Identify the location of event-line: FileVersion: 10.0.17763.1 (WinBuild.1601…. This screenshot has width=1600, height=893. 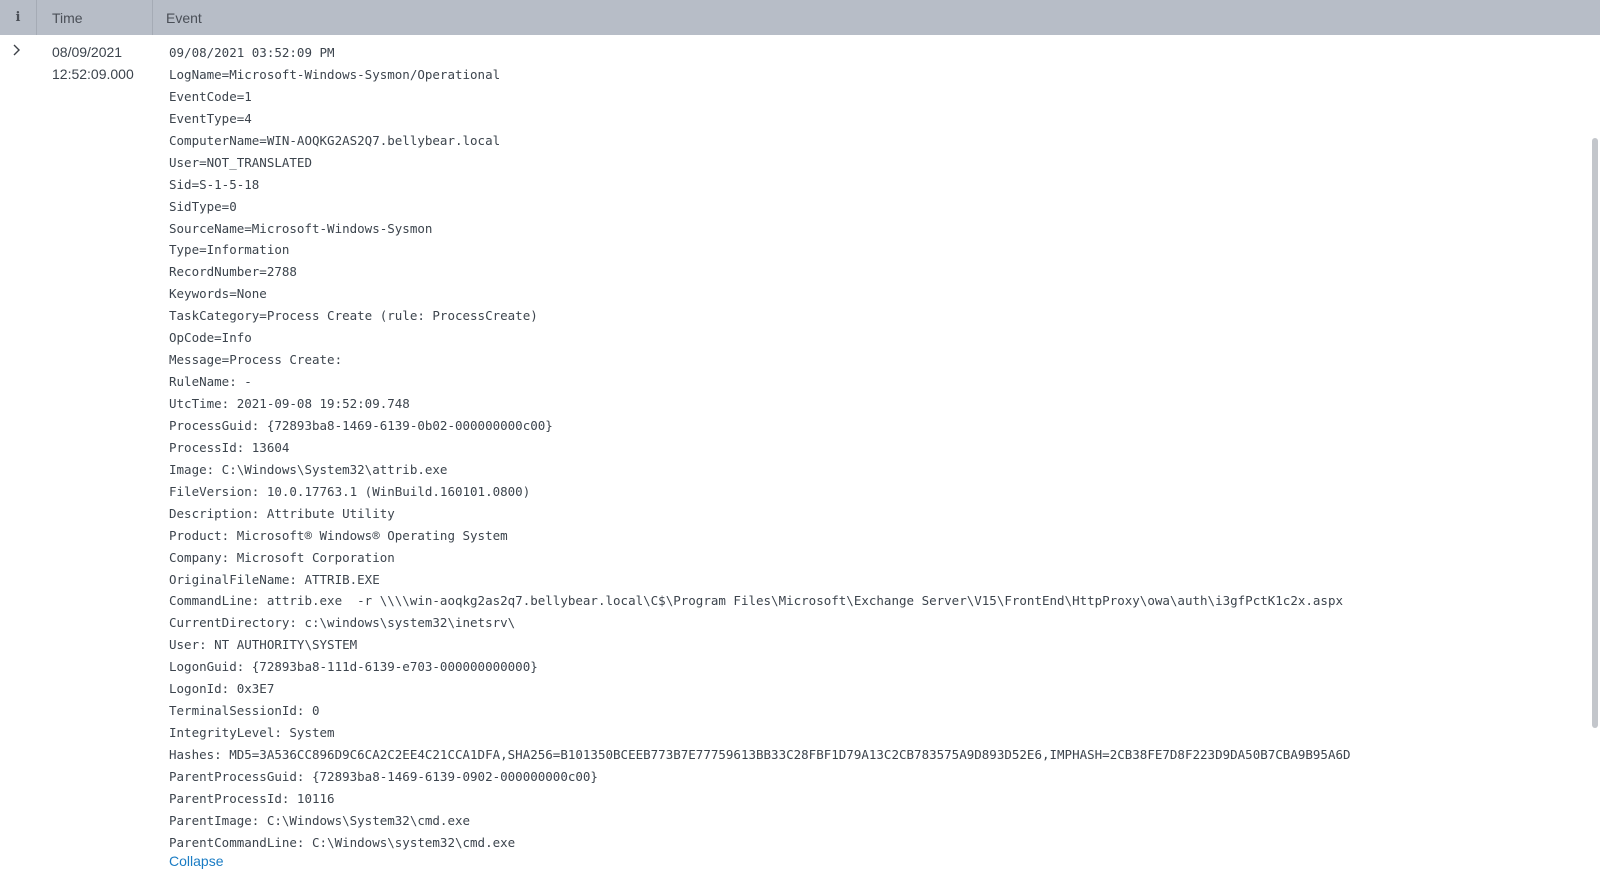
(350, 491).